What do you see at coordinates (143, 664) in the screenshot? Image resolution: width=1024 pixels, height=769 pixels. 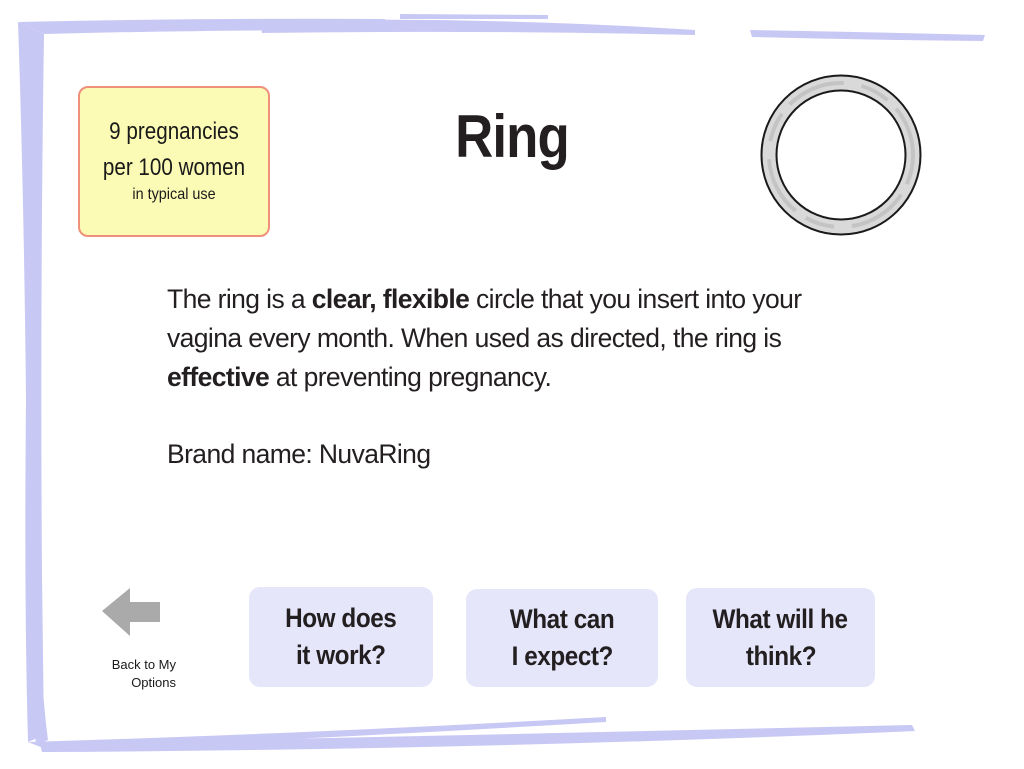 I see `back-label-line1: Back to My` at bounding box center [143, 664].